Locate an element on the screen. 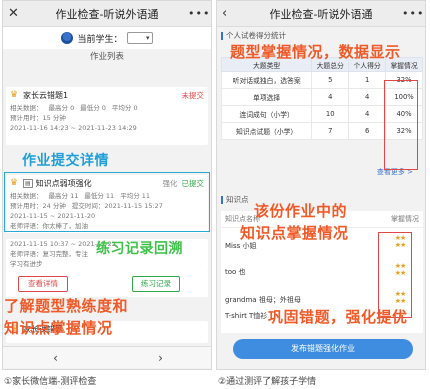 This screenshot has width=430, height=389. nav-title-right: 作业检查-听说外语通 is located at coordinates (321, 14).